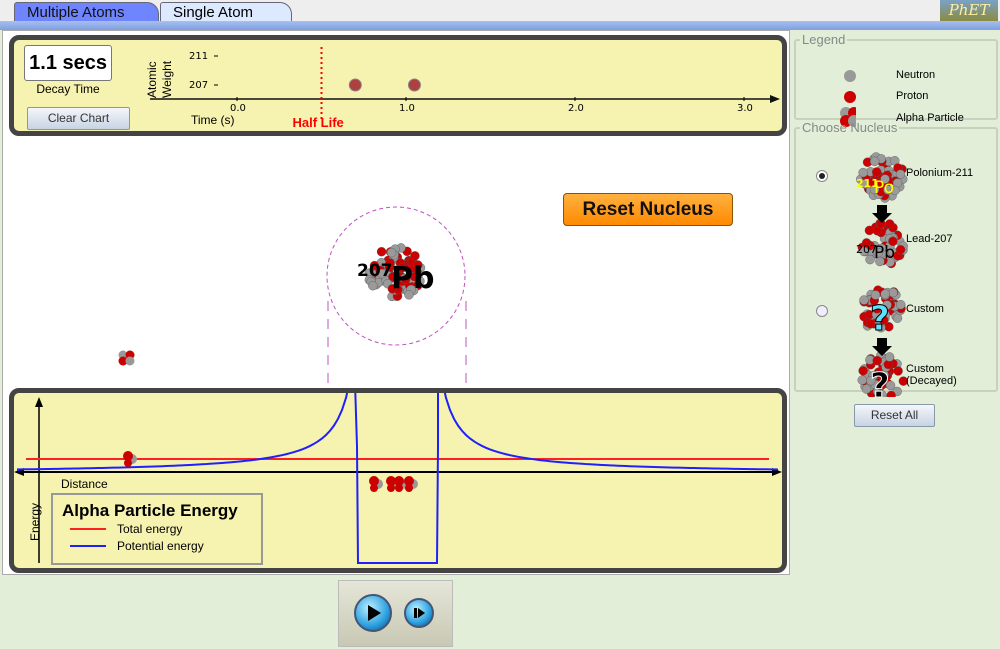 The image size is (1000, 649). I want to click on x-tick: 3.0, so click(745, 108).